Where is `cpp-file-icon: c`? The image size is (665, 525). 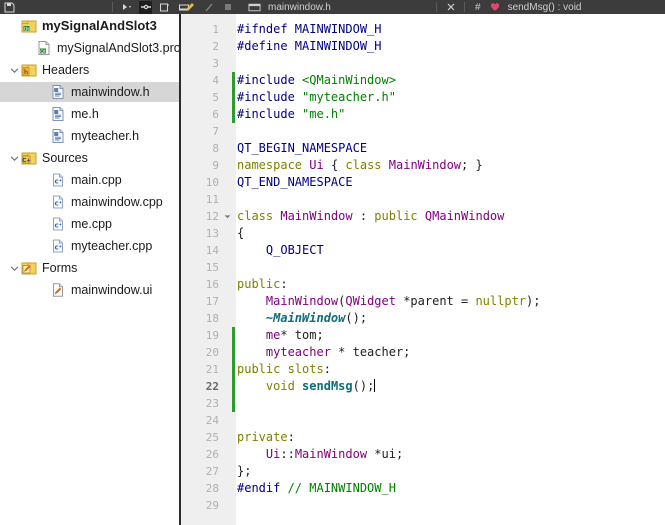 cpp-file-icon: c is located at coordinates (58, 180).